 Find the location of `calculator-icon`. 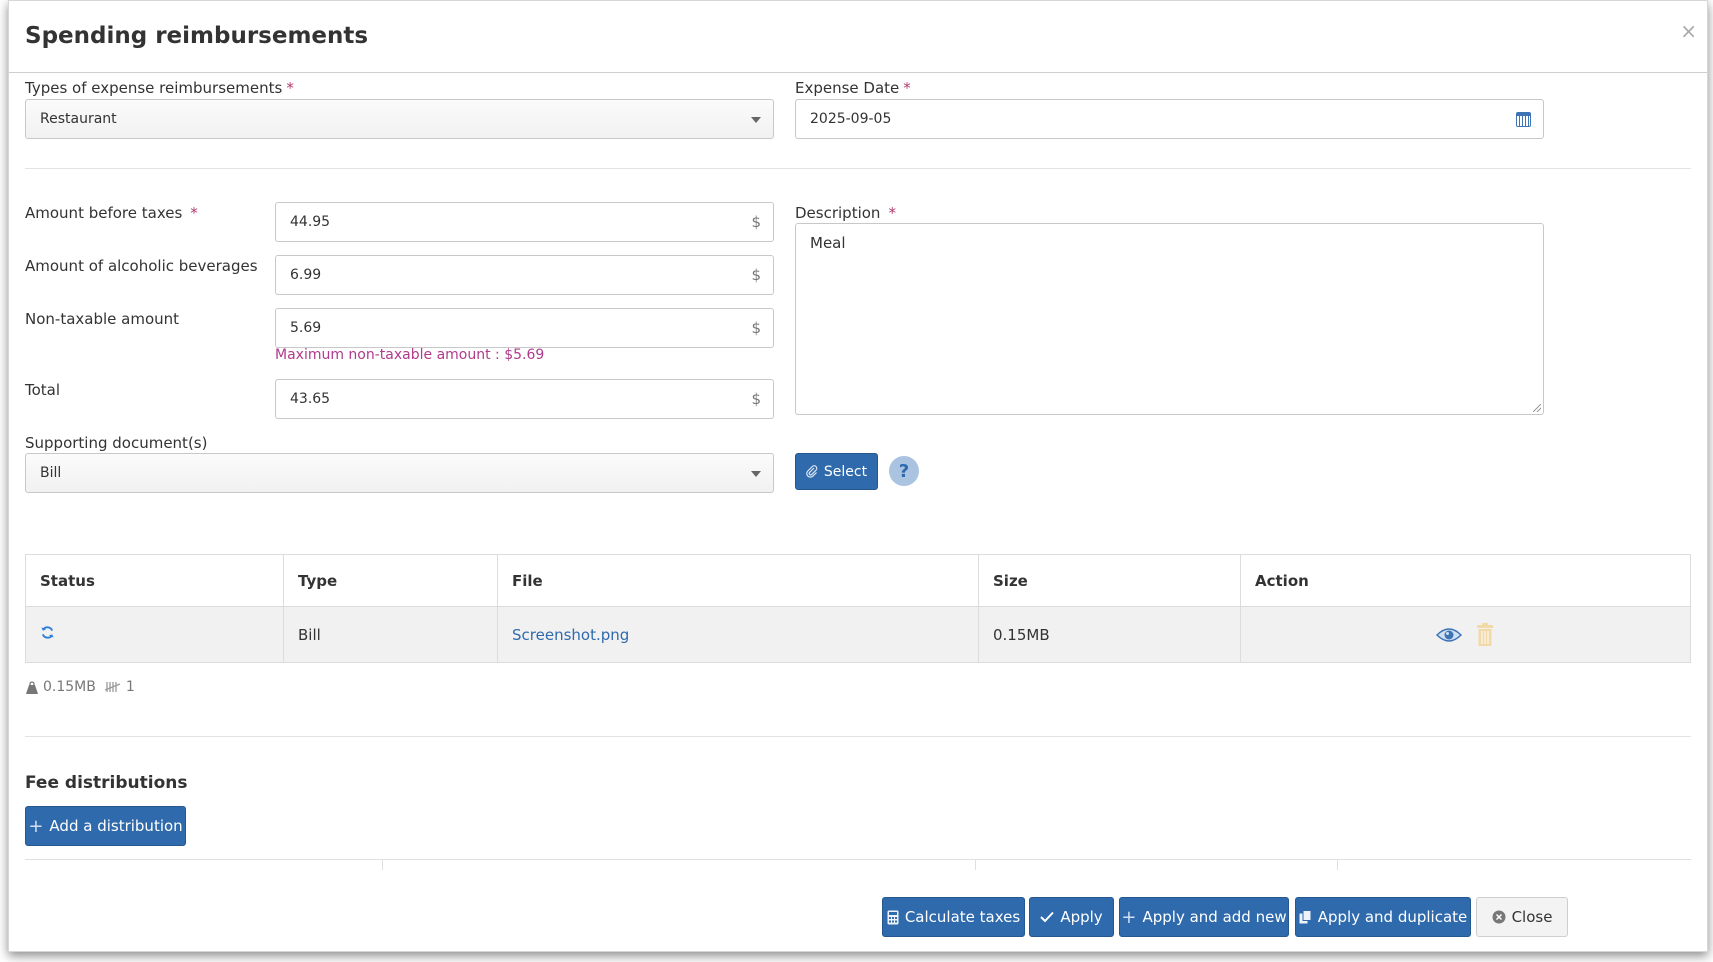

calculator-icon is located at coordinates (893, 917).